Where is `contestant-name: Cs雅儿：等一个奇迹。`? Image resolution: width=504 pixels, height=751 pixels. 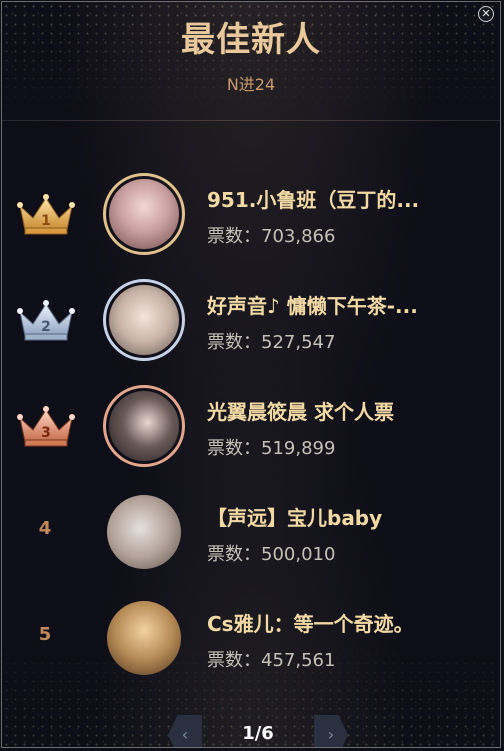 contestant-name: Cs雅儿：等一个奇迹。 is located at coordinates (352, 622).